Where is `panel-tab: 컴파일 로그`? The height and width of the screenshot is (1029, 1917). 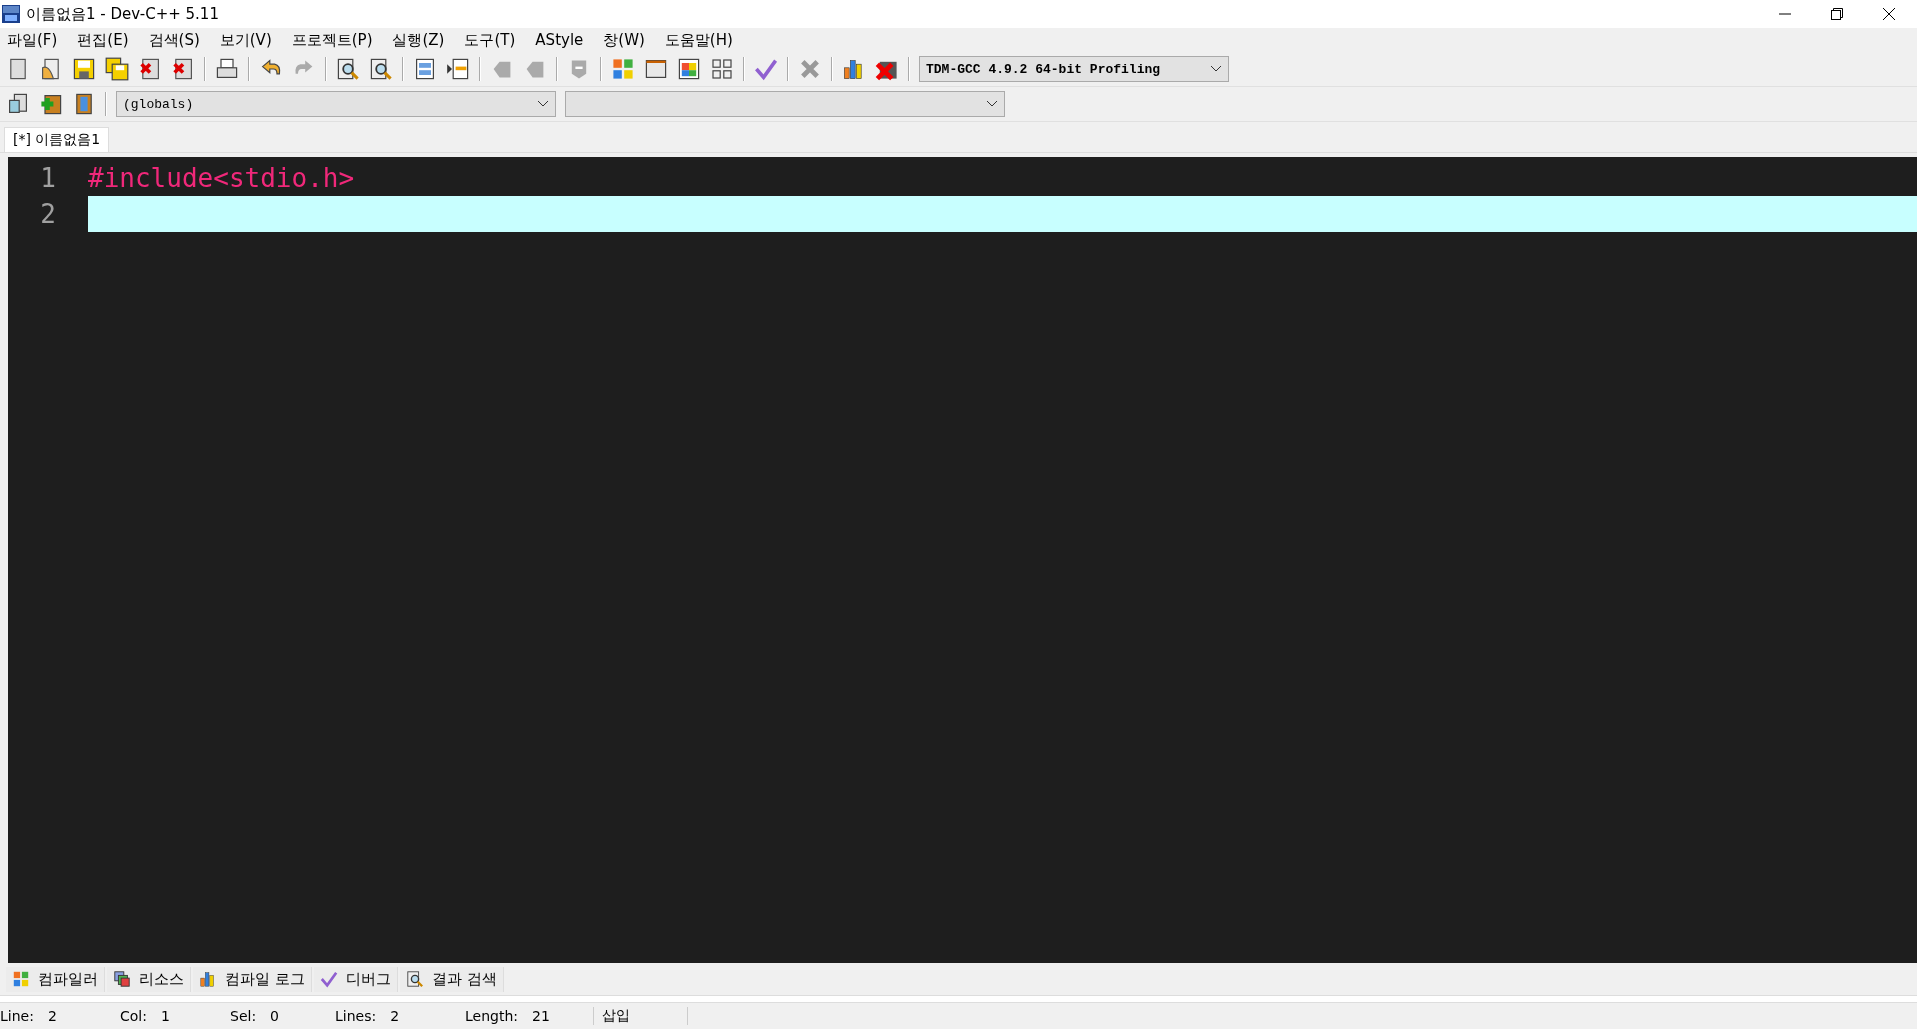
panel-tab: 컴파일 로그 is located at coordinates (252, 979).